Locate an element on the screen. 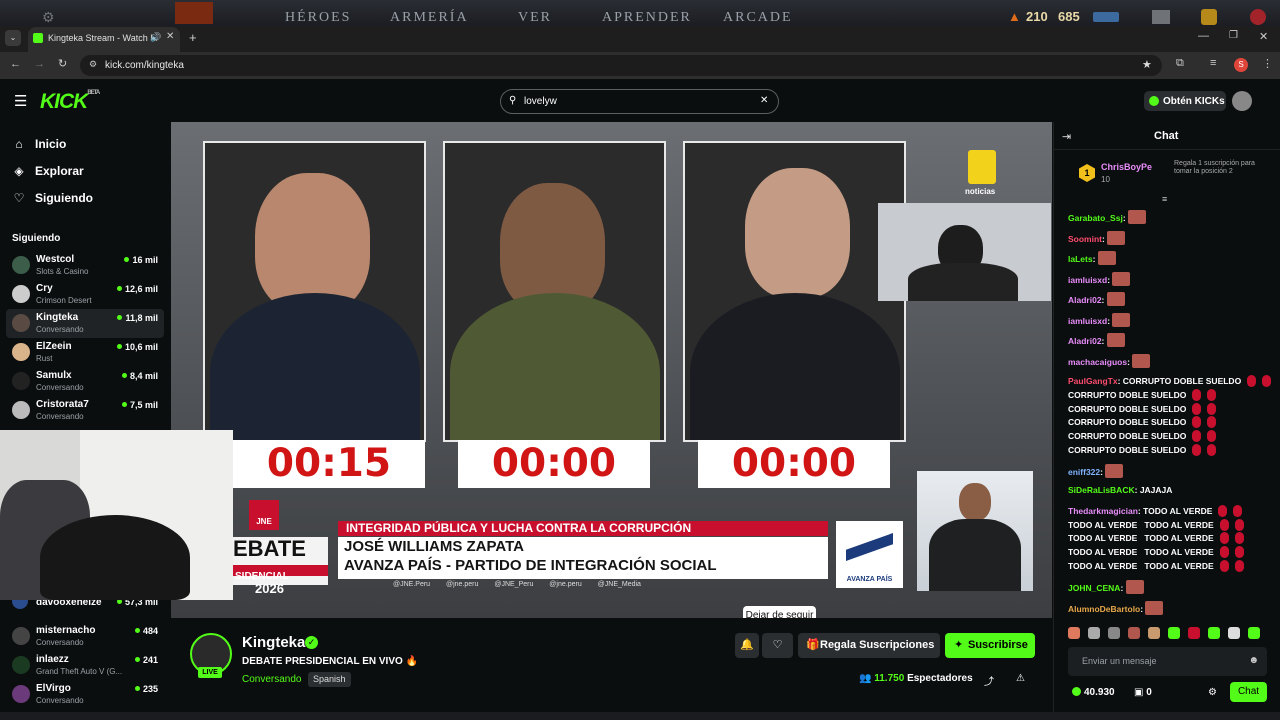  bookmark-star-icon: ★ is located at coordinates (1147, 64).